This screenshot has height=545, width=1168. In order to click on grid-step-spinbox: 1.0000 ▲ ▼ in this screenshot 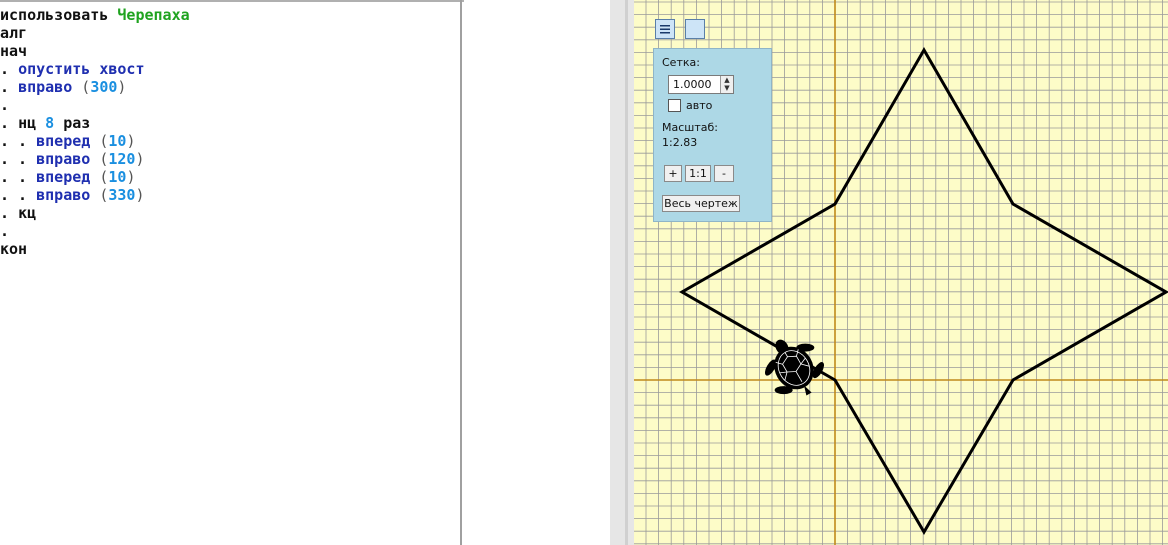, I will do `click(701, 84)`.